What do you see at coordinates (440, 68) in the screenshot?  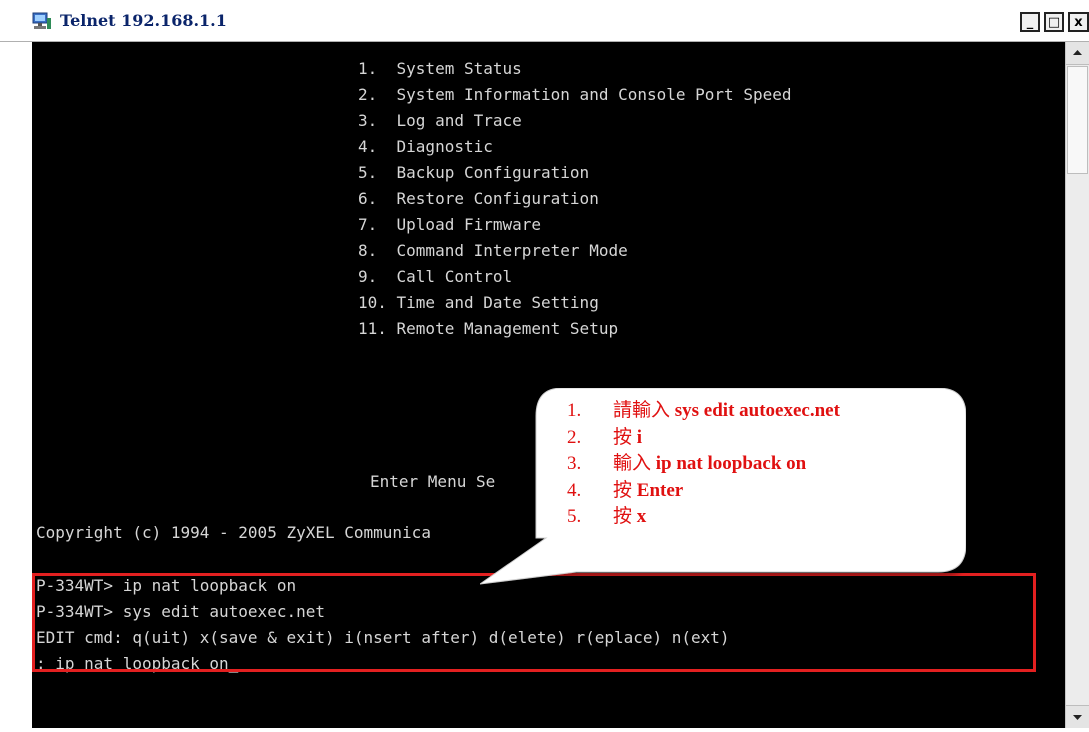 I see `menu-item: 1. System Status` at bounding box center [440, 68].